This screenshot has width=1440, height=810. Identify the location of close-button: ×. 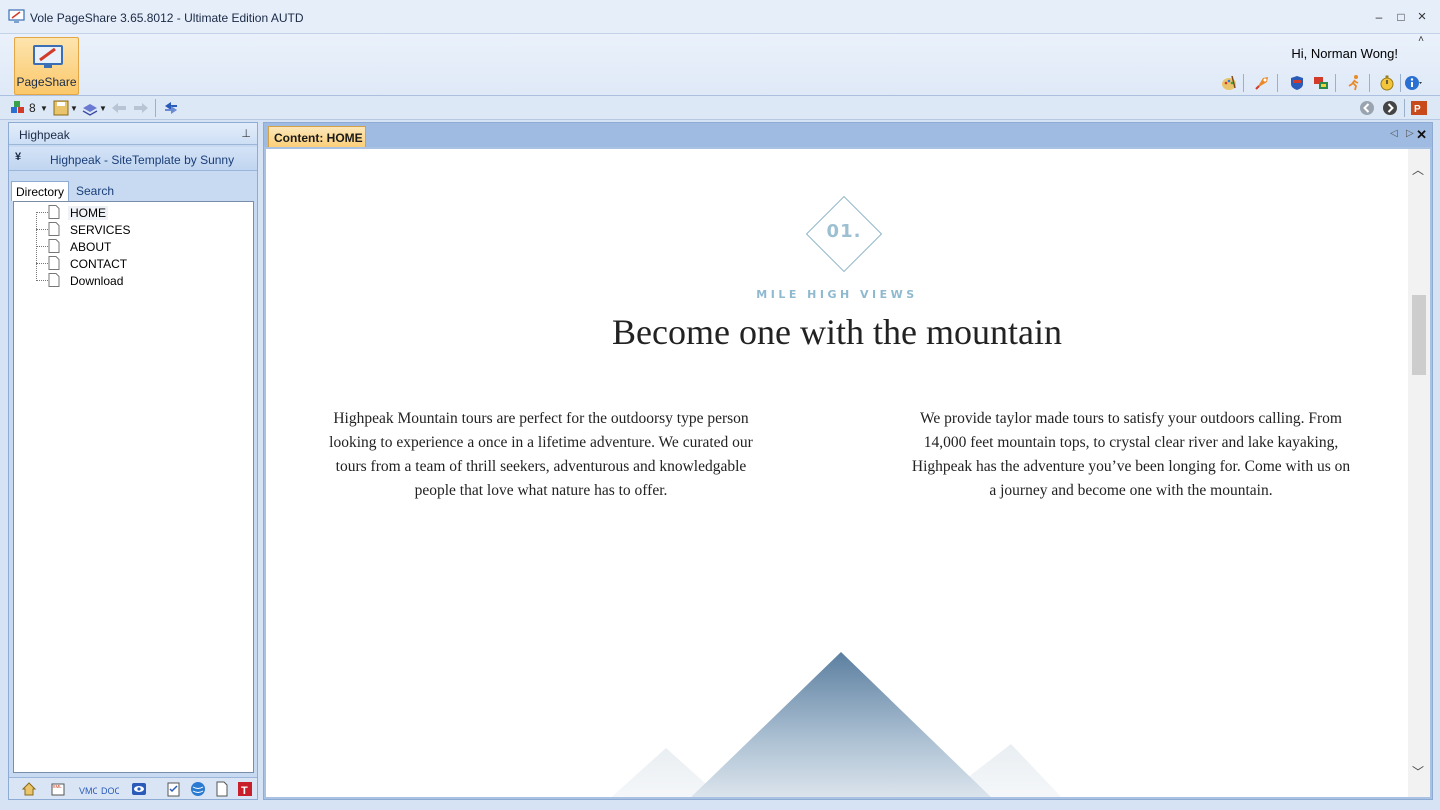
(1422, 17).